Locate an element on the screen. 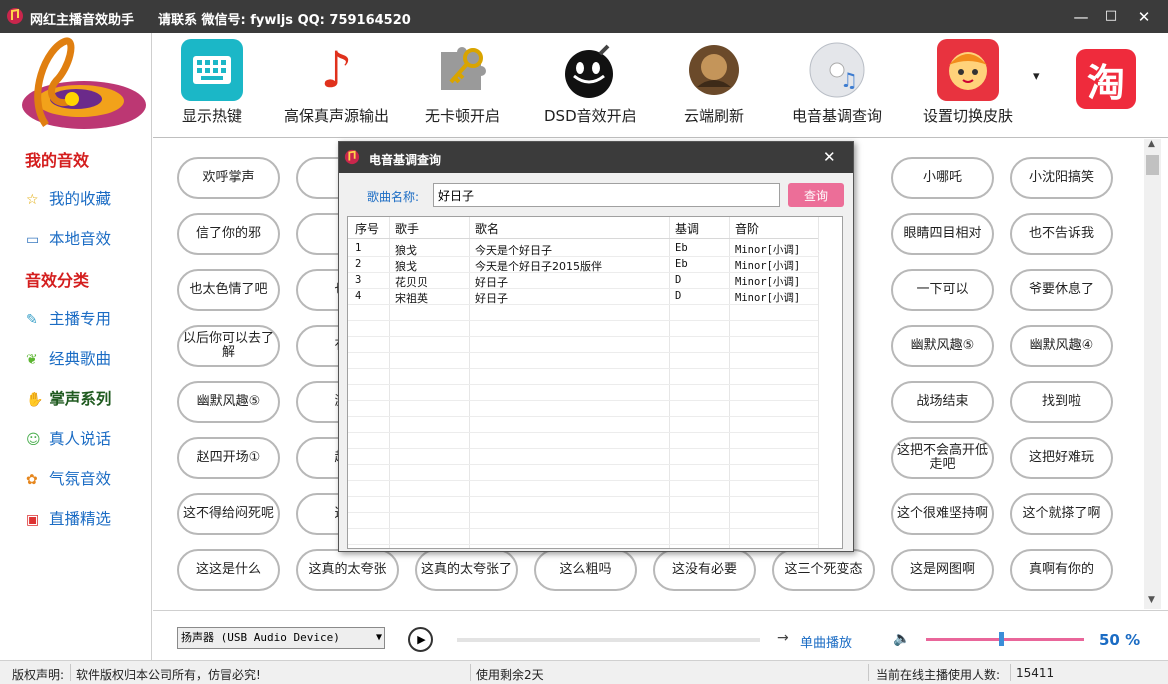  sidebar-item-anchor: ✎ 主播专用 is located at coordinates (68, 318).